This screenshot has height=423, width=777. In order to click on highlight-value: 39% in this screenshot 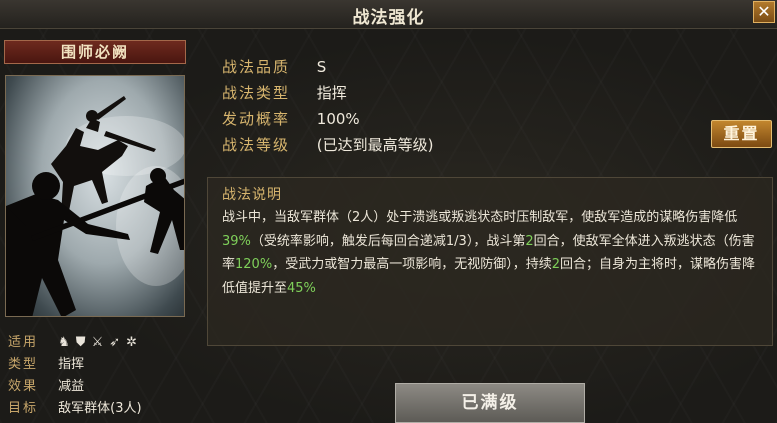, I will do `click(236, 241)`.